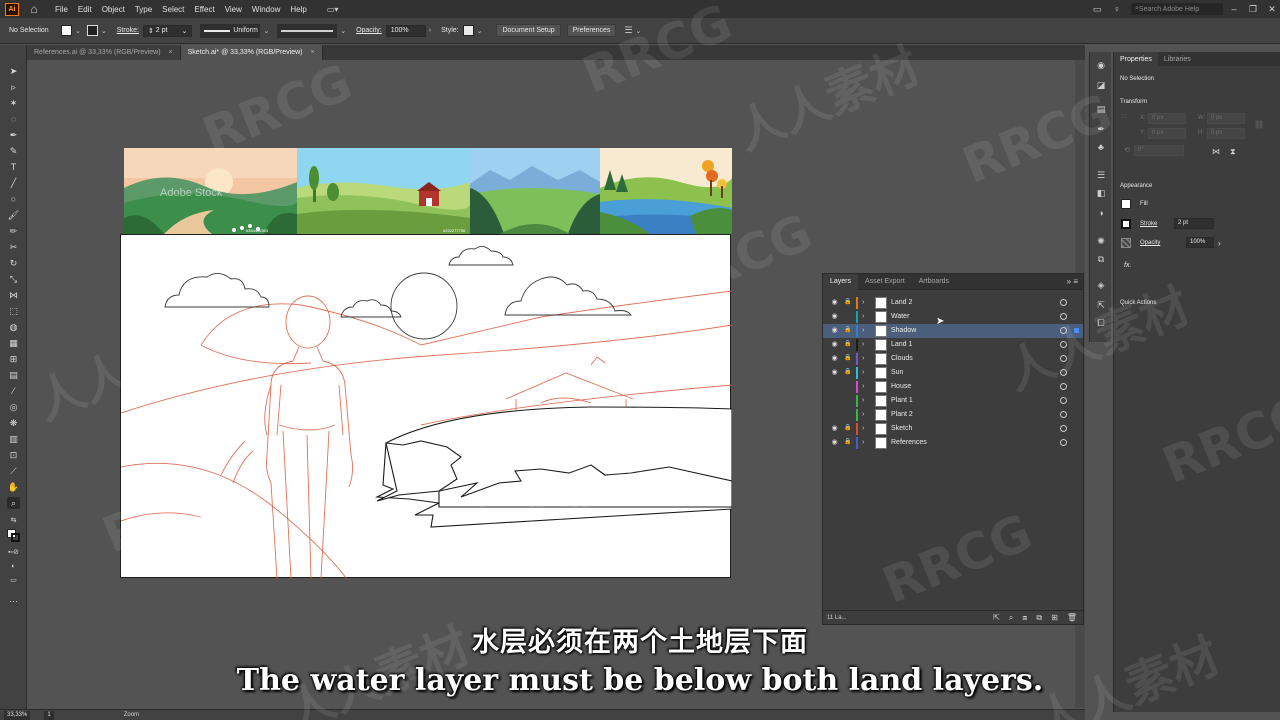 This screenshot has height=720, width=1280. I want to click on direct-selection-tool-icon: ▹, so click(13, 87).